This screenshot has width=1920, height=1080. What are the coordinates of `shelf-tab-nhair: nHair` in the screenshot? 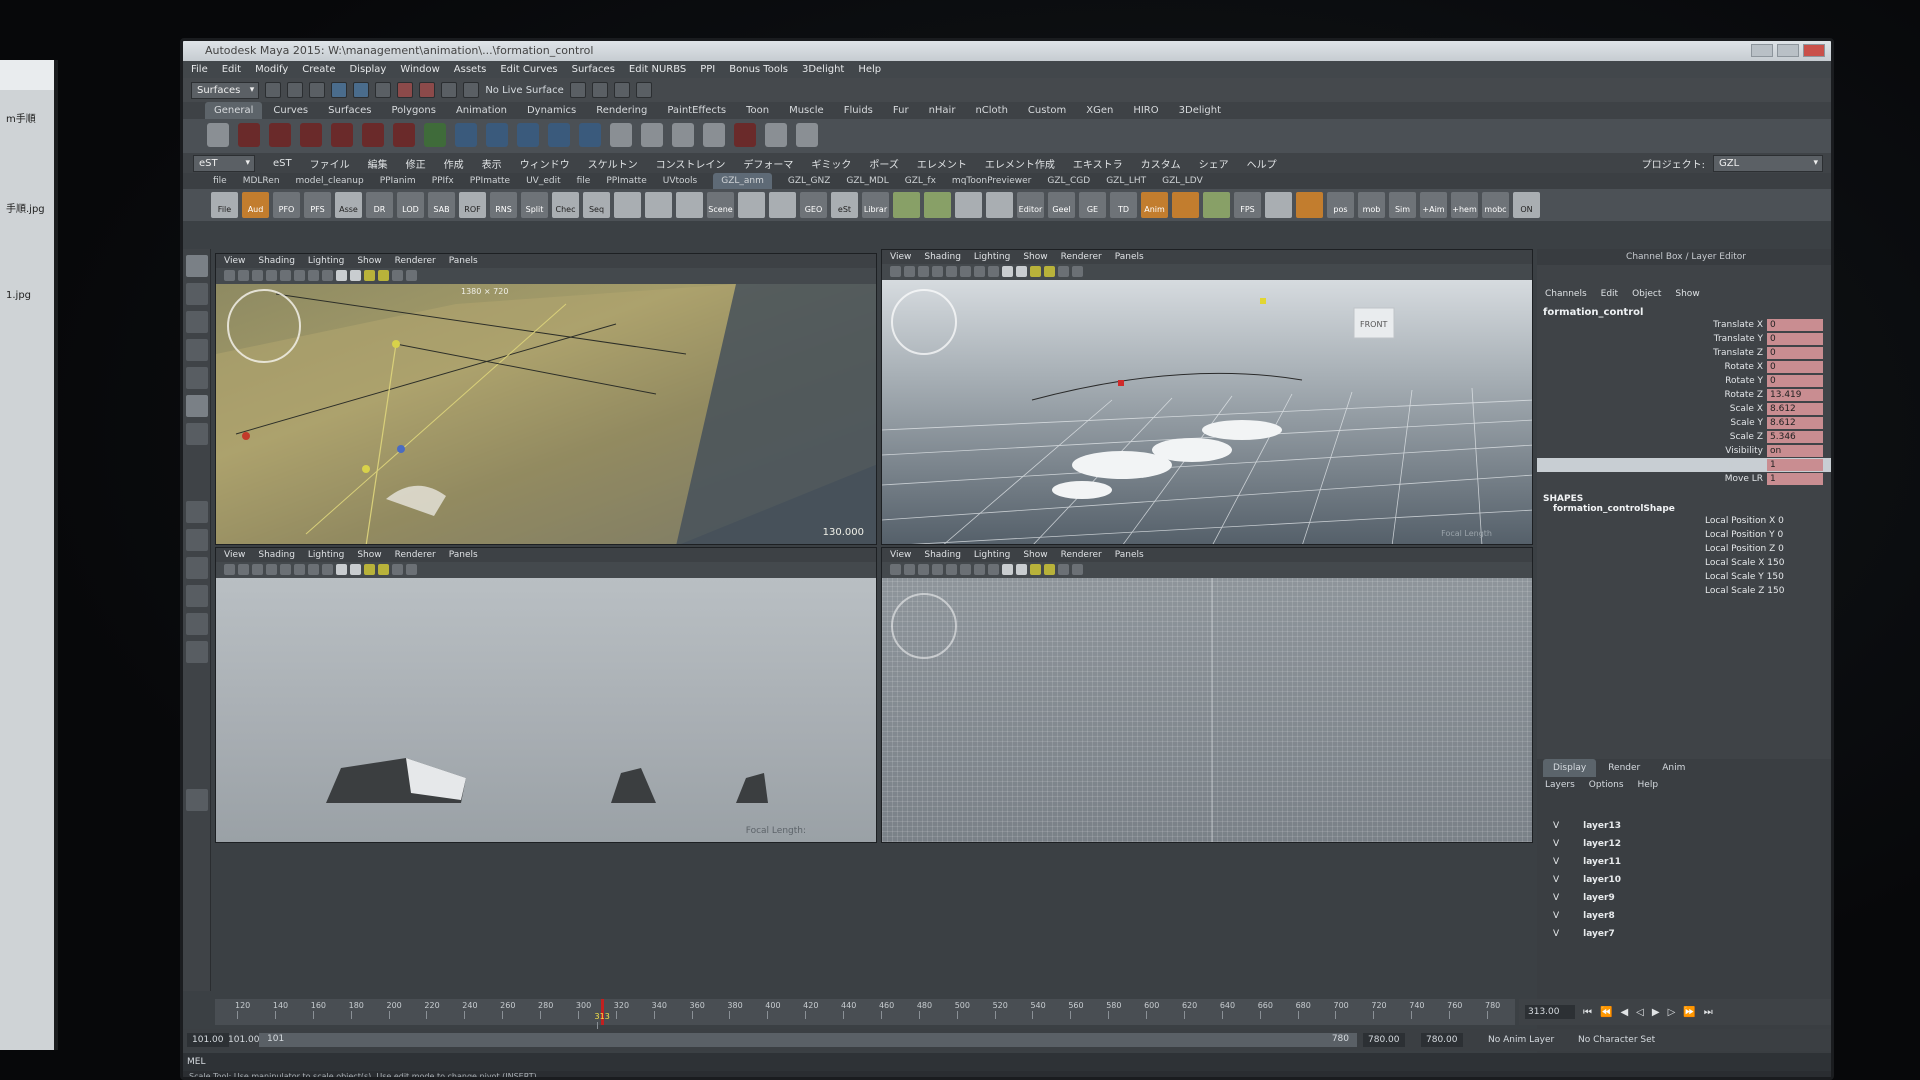 It's located at (942, 110).